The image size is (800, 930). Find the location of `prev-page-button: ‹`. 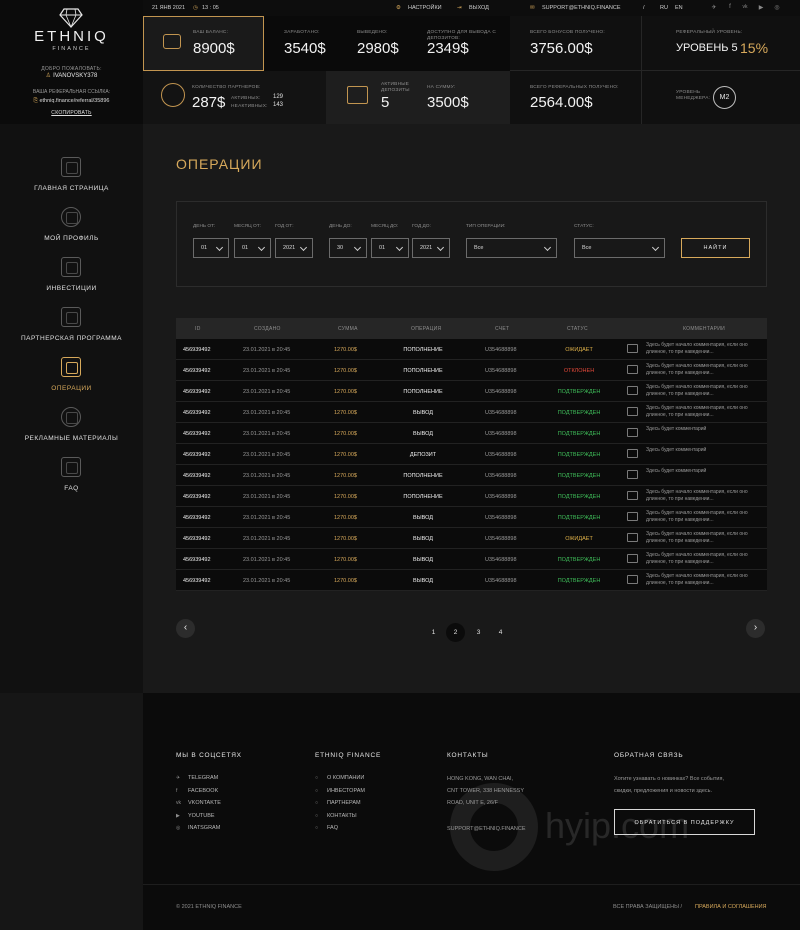

prev-page-button: ‹ is located at coordinates (185, 628).